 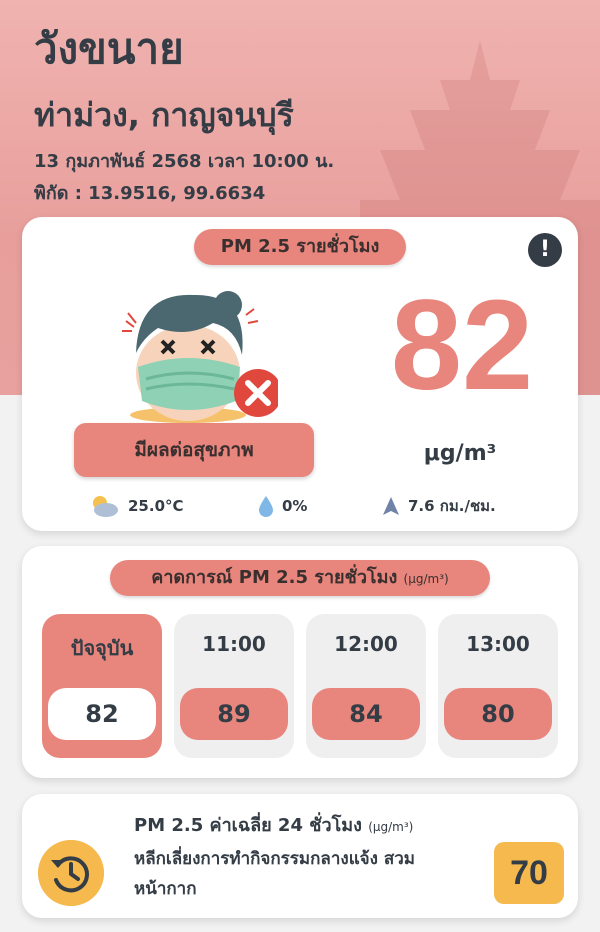 I want to click on forecast-item-1300: 13:00 80, so click(x=498, y=686).